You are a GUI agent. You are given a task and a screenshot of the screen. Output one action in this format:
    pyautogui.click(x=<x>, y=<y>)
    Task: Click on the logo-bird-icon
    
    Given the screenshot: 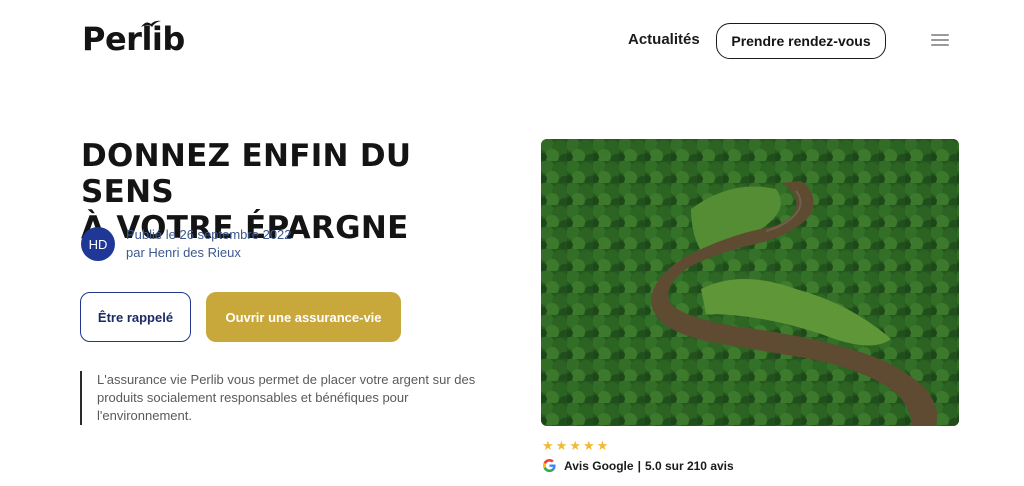 What is the action you would take?
    pyautogui.click(x=151, y=23)
    